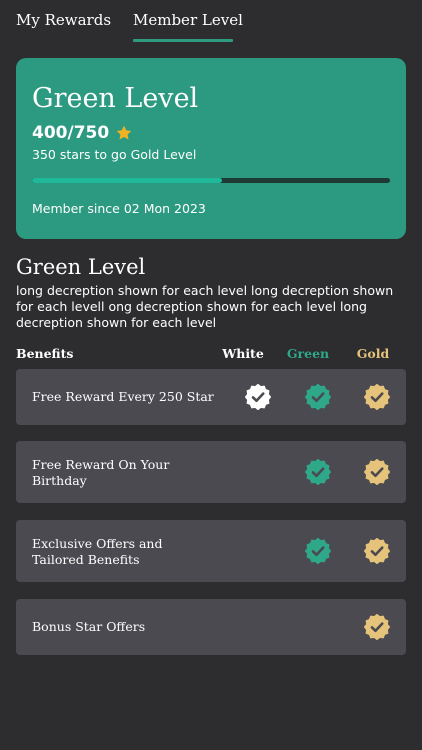 The width and height of the screenshot is (422, 750). What do you see at coordinates (114, 154) in the screenshot?
I see `stars-to-go-text: 350 stars to go Gold Level` at bounding box center [114, 154].